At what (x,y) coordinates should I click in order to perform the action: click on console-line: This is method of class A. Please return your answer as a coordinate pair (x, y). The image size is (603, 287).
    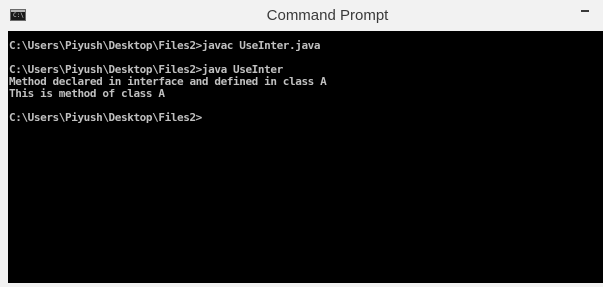
    Looking at the image, I should click on (87, 93).